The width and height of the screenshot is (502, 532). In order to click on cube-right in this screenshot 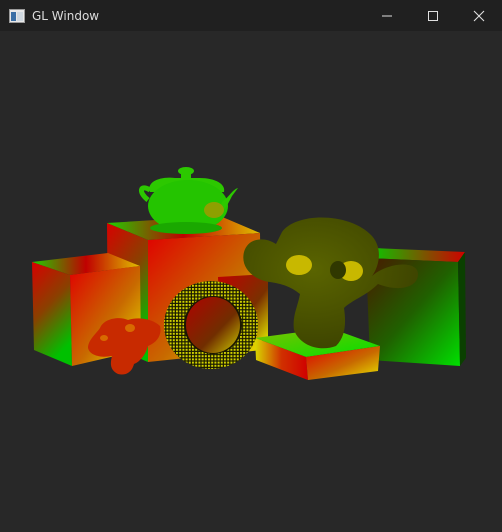, I will do `click(416, 307)`.